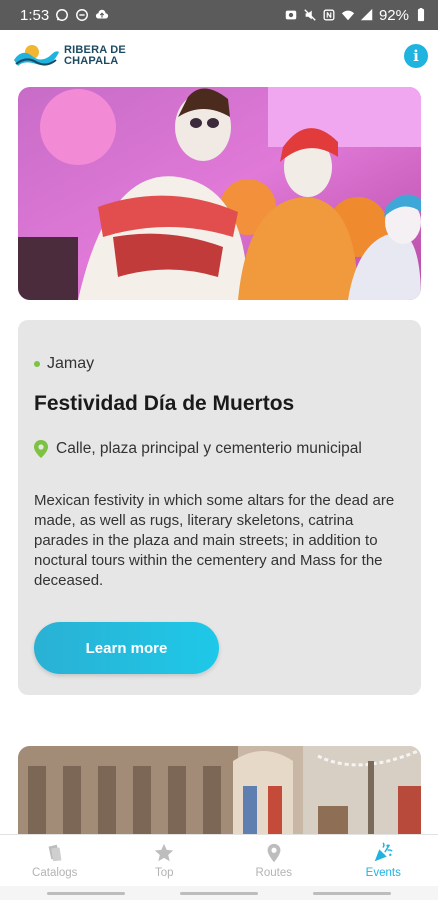 The width and height of the screenshot is (438, 900). What do you see at coordinates (384, 852) in the screenshot?
I see `party-popper-icon` at bounding box center [384, 852].